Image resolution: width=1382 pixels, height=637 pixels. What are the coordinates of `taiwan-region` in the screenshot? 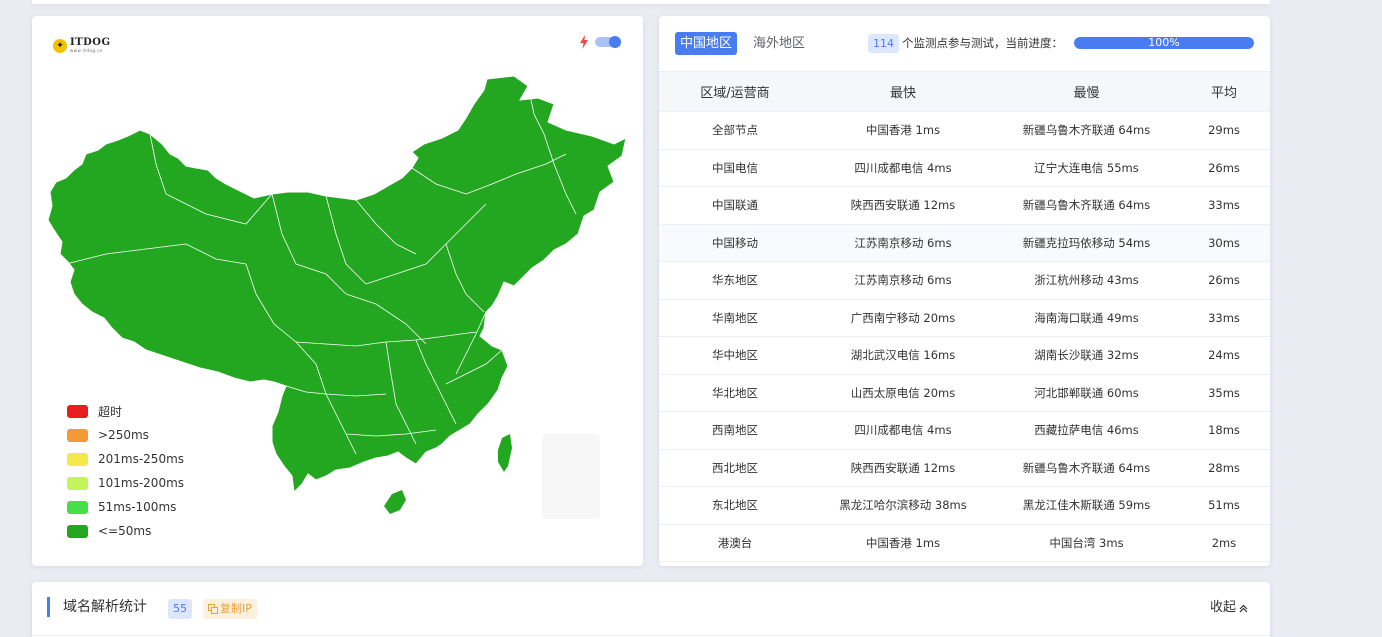 It's located at (505, 453).